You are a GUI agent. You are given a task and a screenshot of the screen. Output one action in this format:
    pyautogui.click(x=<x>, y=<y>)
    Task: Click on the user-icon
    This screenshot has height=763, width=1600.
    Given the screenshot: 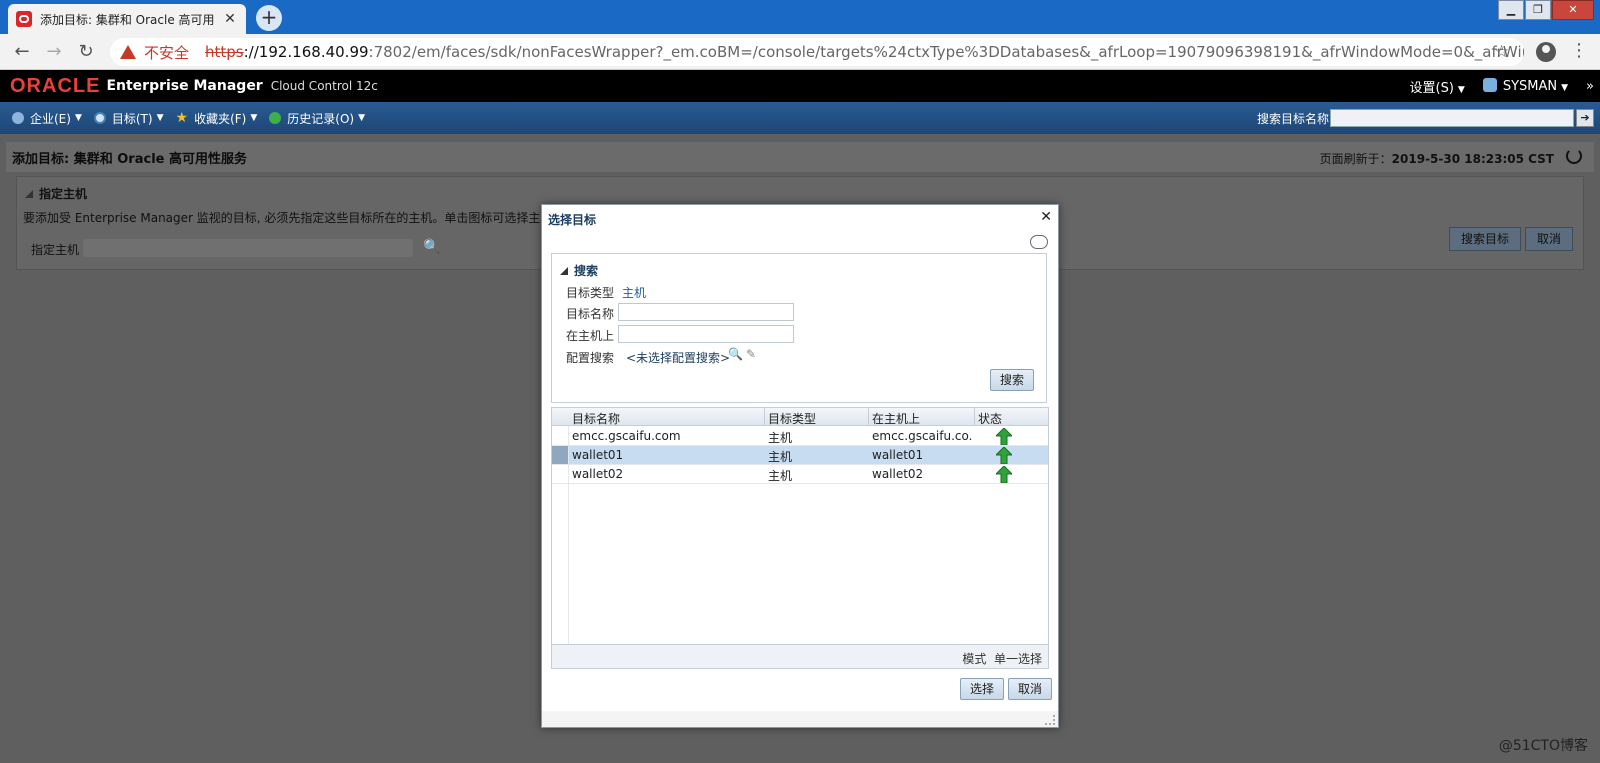 What is the action you would take?
    pyautogui.click(x=1489, y=85)
    